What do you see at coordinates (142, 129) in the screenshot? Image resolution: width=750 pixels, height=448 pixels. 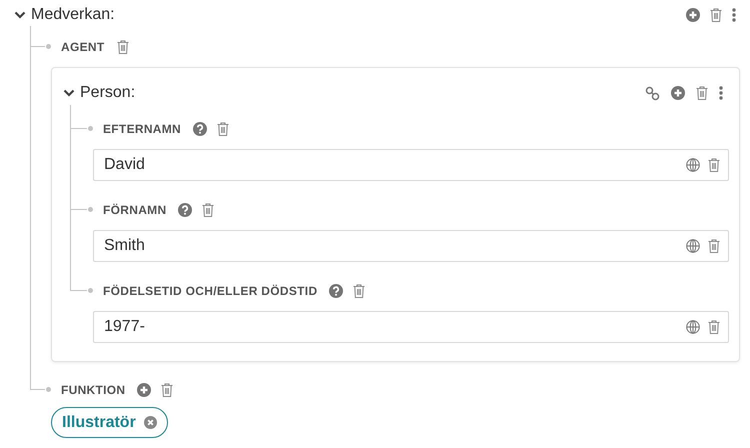 I see `field-label: EFTERNAMN` at bounding box center [142, 129].